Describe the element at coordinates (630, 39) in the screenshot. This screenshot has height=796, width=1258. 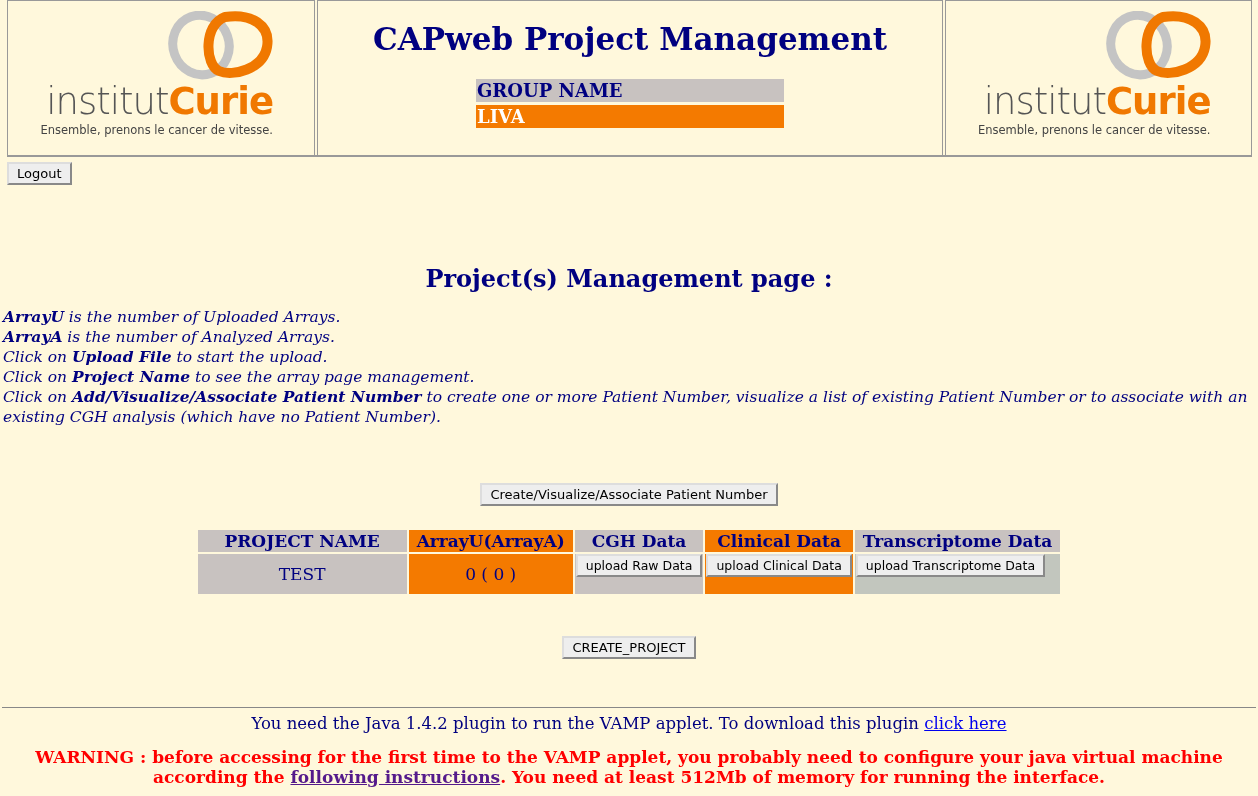
I see `page-title: CAPweb Project Management` at that location.